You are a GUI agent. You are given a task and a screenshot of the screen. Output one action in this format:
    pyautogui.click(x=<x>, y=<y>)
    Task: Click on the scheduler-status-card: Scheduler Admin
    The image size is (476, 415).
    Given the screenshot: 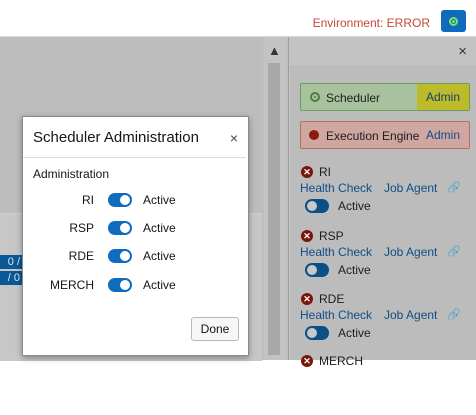 What is the action you would take?
    pyautogui.click(x=385, y=97)
    